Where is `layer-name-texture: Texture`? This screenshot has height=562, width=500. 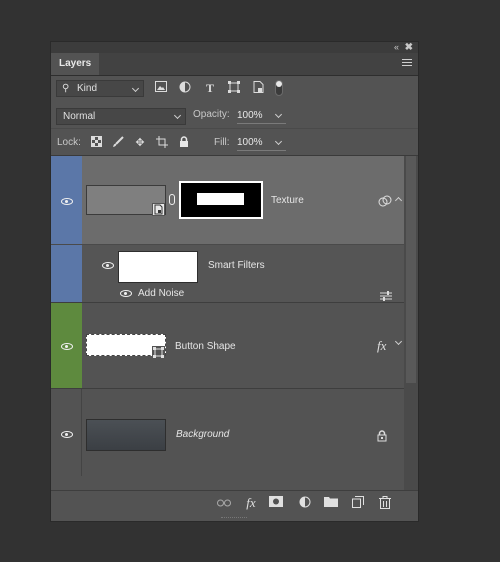 layer-name-texture: Texture is located at coordinates (287, 200).